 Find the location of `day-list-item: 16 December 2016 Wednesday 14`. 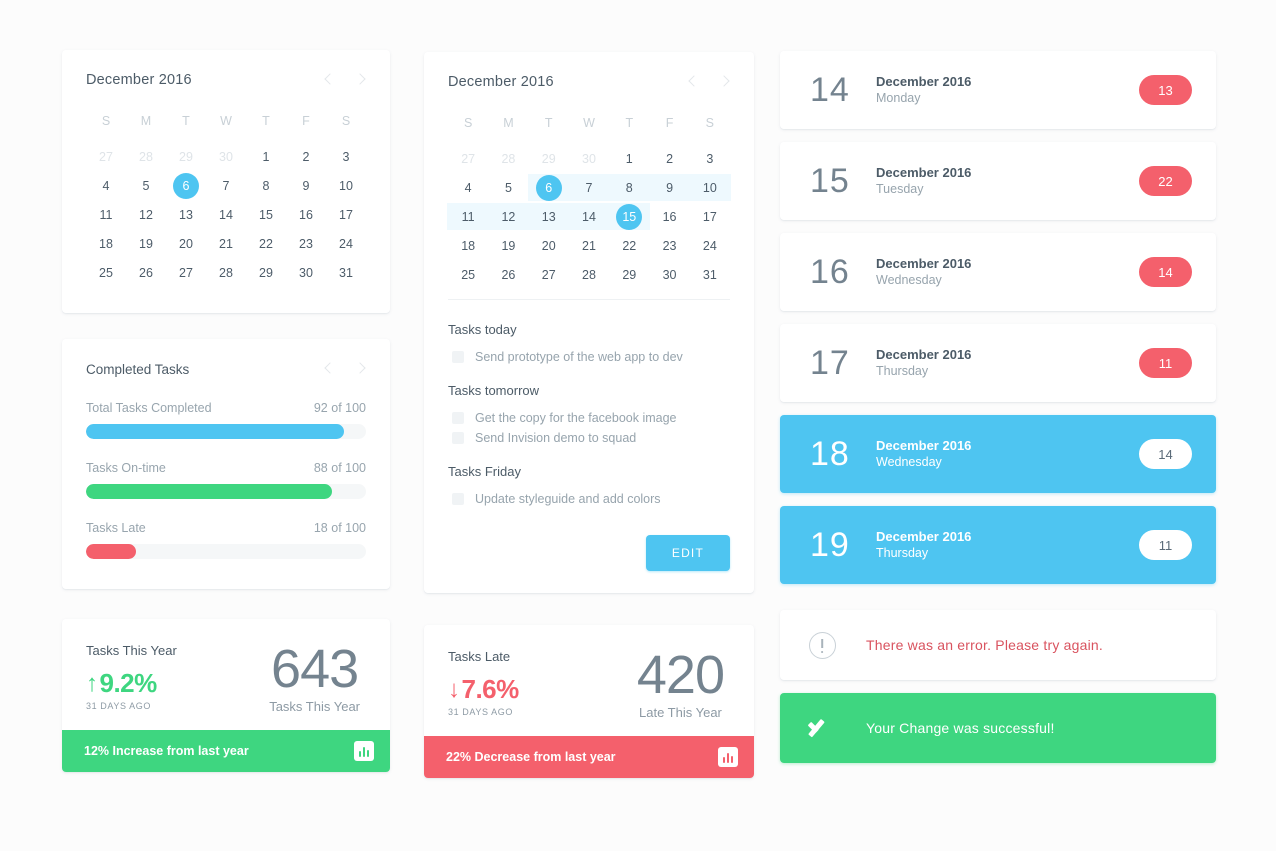

day-list-item: 16 December 2016 Wednesday 14 is located at coordinates (998, 272).